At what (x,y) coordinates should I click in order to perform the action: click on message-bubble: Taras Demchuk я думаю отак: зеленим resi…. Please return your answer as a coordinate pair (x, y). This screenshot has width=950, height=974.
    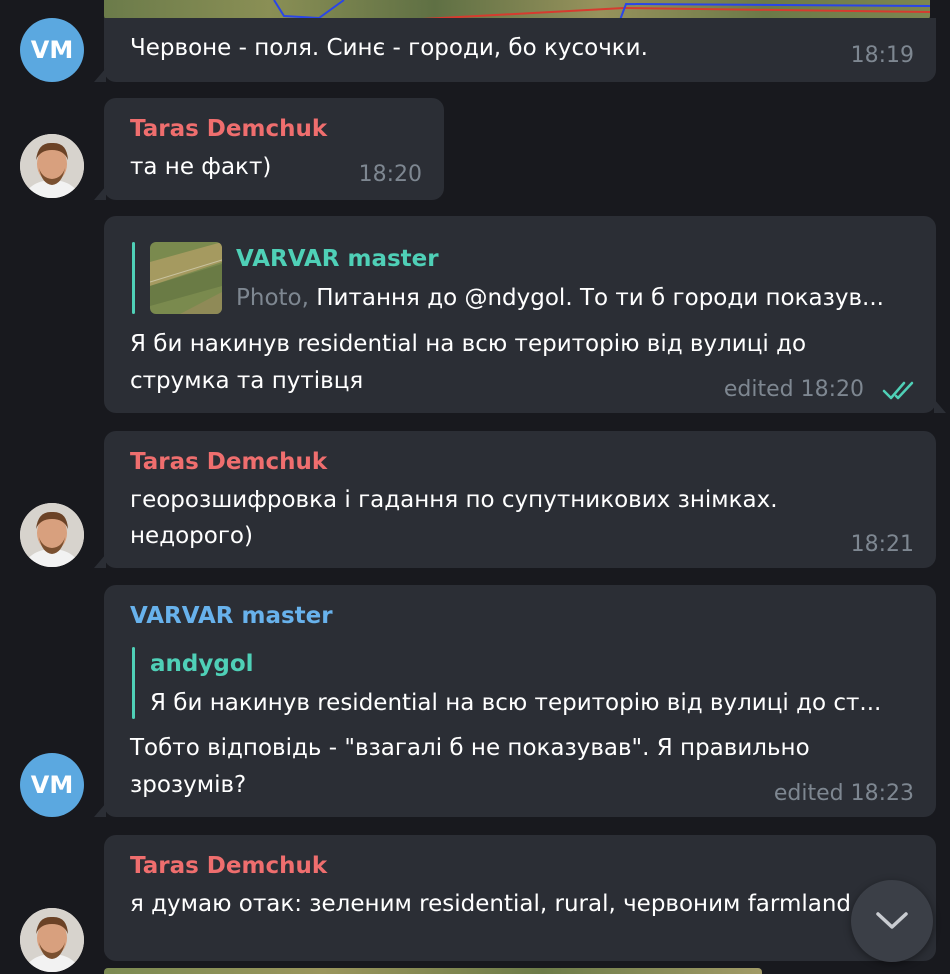
    Looking at the image, I should click on (520, 898).